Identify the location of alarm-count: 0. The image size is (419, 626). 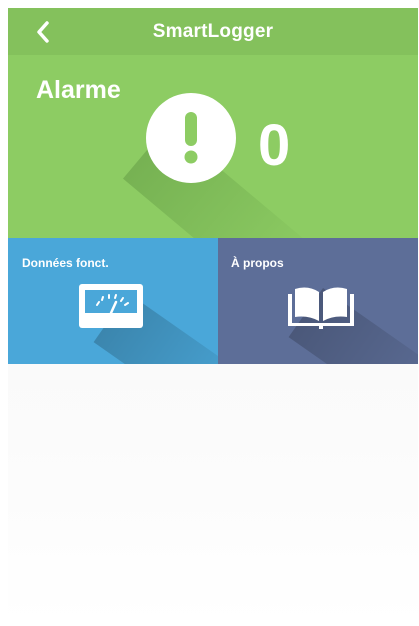
(274, 145).